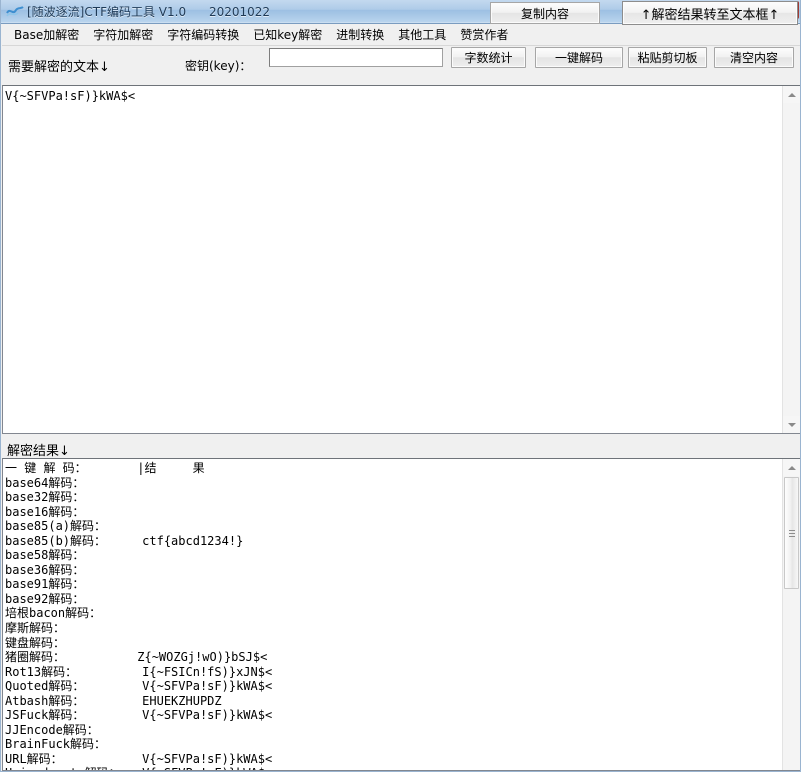  Describe the element at coordinates (74, 569) in the screenshot. I see `result-row-label: base36解码：` at that location.